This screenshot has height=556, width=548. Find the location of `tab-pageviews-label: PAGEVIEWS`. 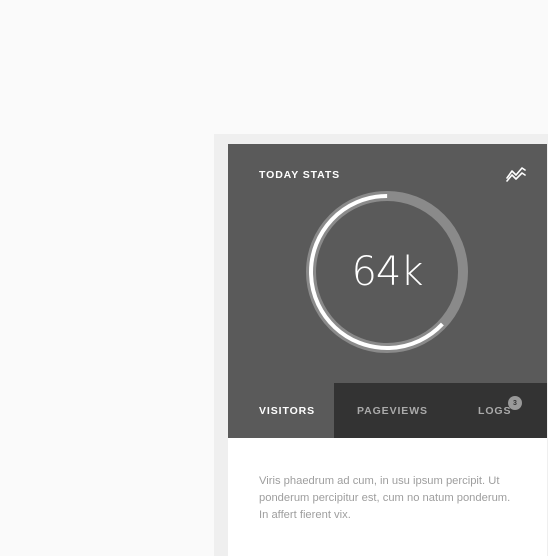

tab-pageviews-label: PAGEVIEWS is located at coordinates (392, 410).